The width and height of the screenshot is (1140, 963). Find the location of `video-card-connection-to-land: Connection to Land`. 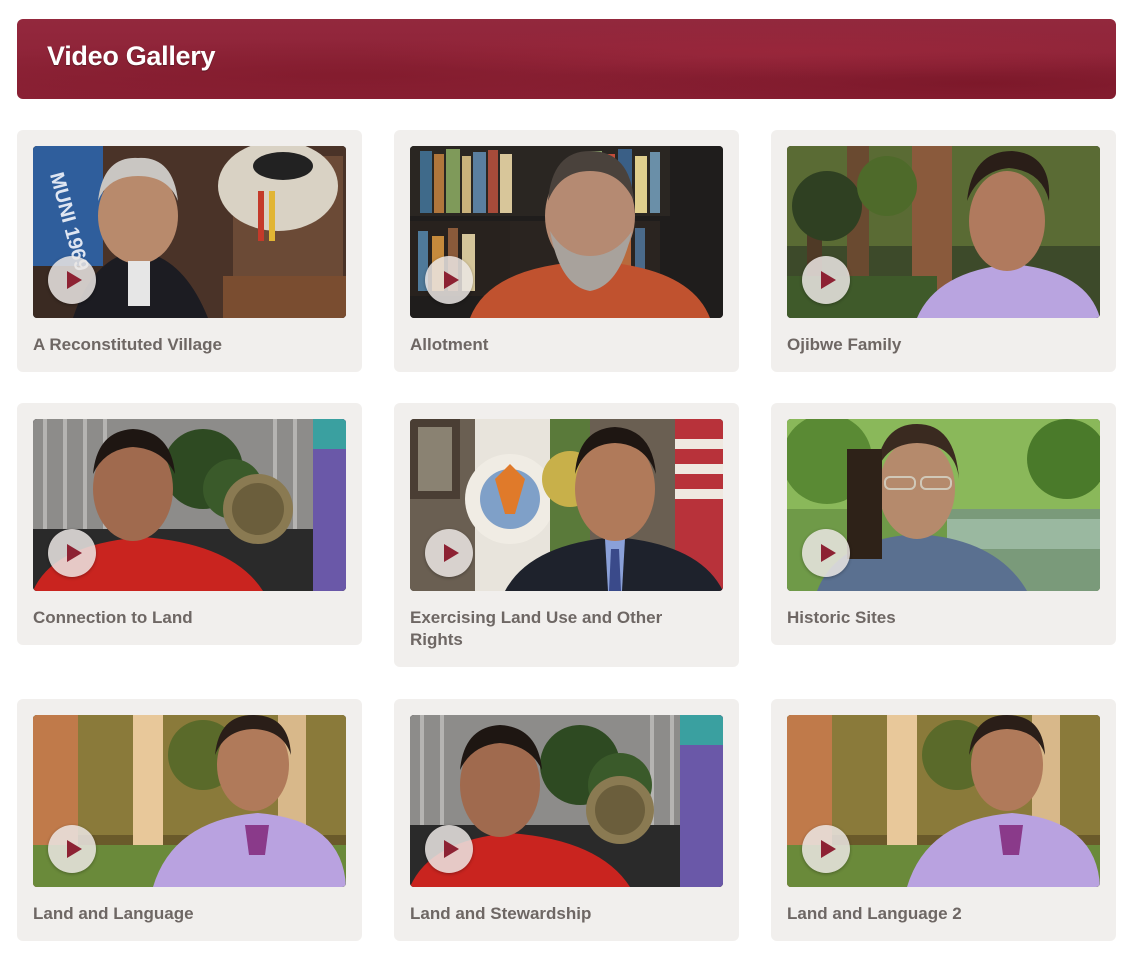

video-card-connection-to-land: Connection to Land is located at coordinates (189, 524).